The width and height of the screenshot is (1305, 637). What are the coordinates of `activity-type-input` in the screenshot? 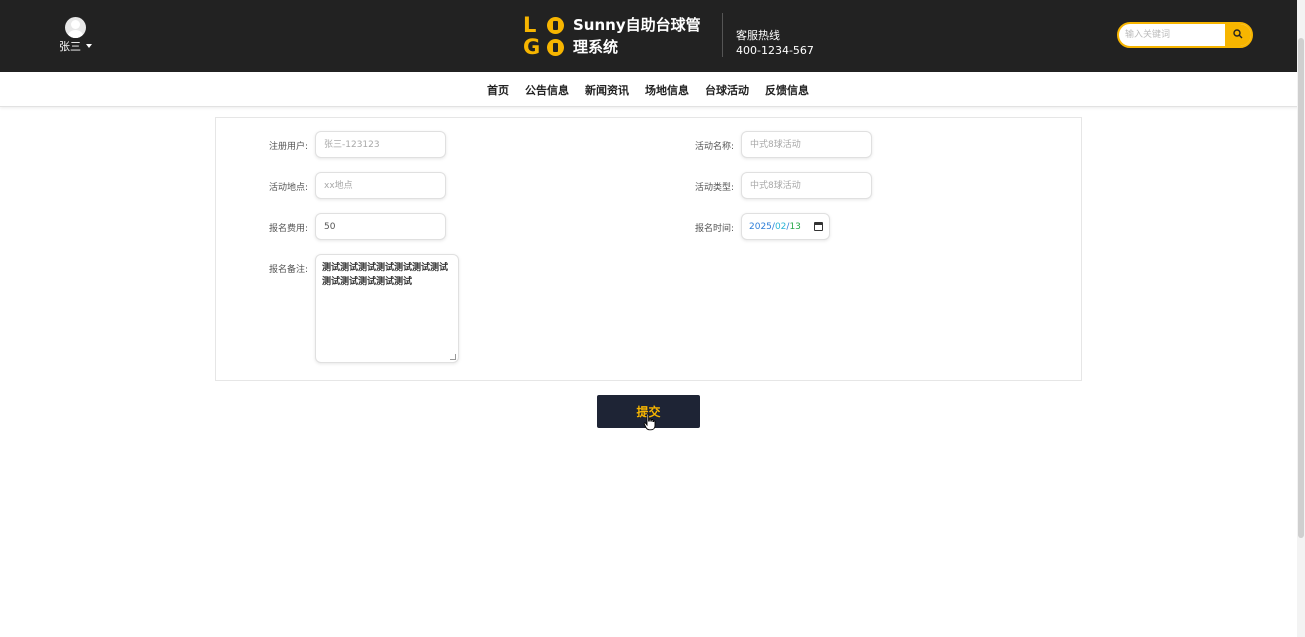 It's located at (806, 185).